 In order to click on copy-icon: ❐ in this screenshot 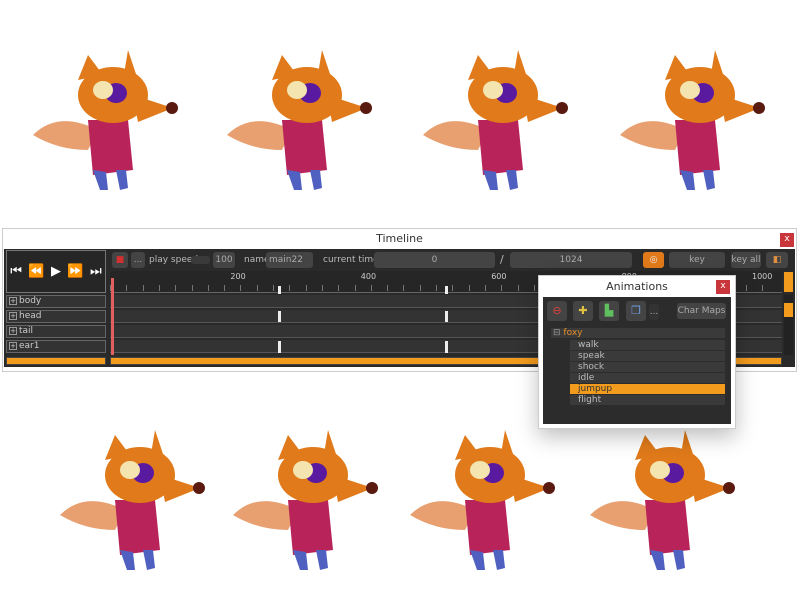, I will do `click(636, 310)`.